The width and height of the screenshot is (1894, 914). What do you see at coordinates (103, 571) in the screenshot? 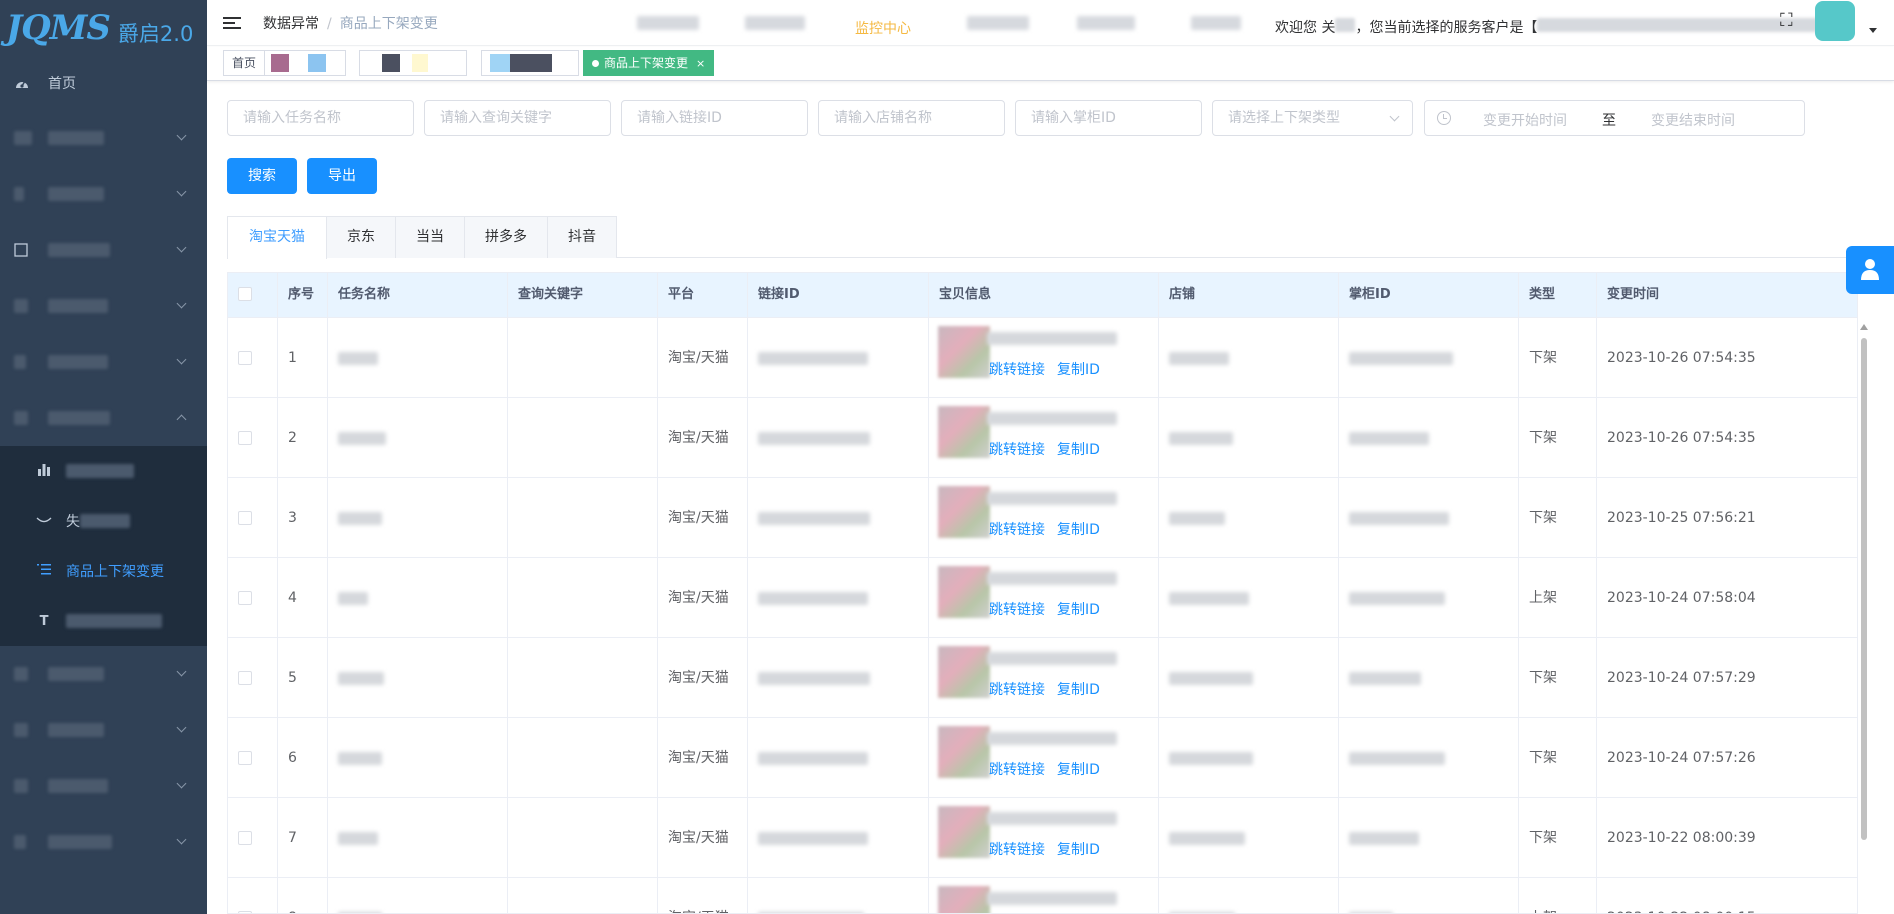
I see `sub-item-listing-change: 商品上下架变更` at bounding box center [103, 571].